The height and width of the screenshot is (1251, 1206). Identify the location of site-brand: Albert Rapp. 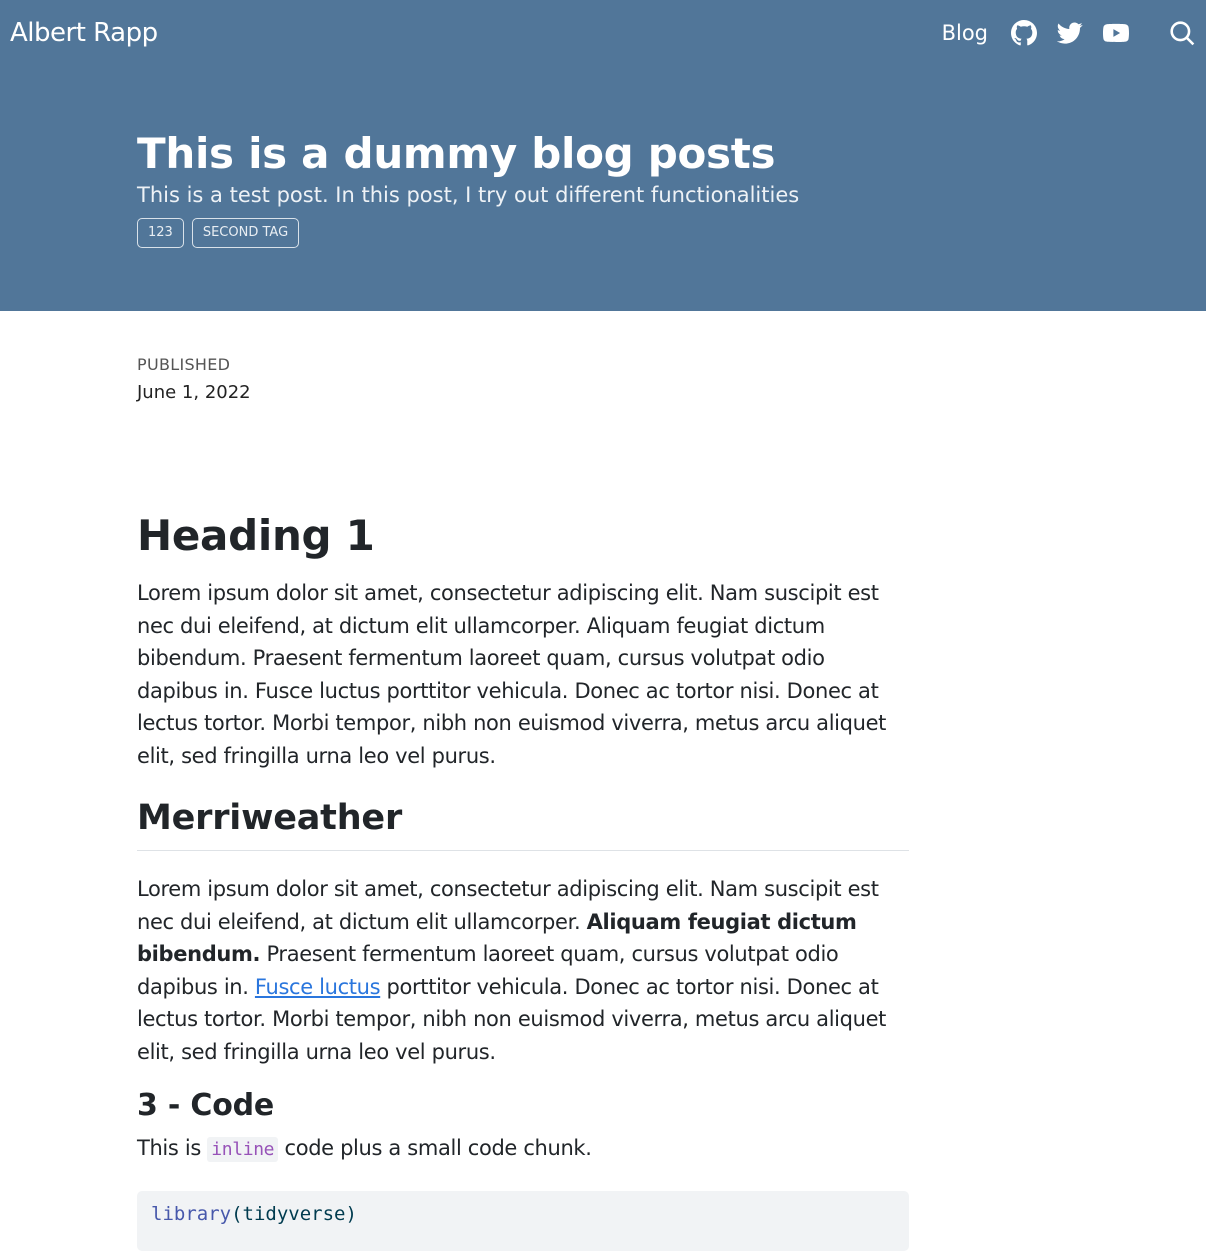
(84, 33).